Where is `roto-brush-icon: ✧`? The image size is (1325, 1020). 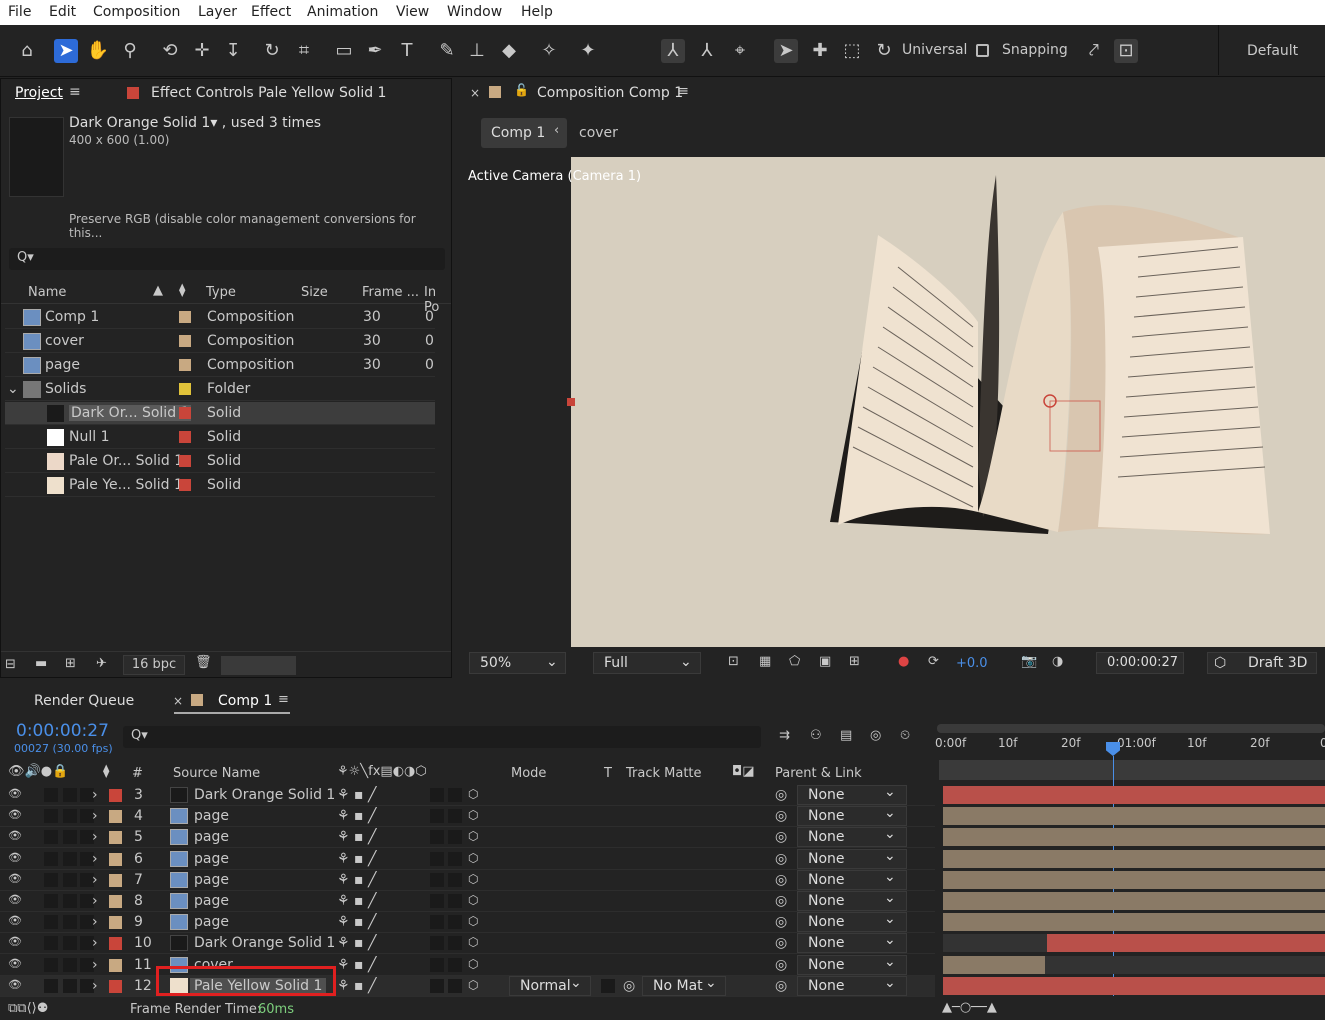 roto-brush-icon: ✧ is located at coordinates (549, 51).